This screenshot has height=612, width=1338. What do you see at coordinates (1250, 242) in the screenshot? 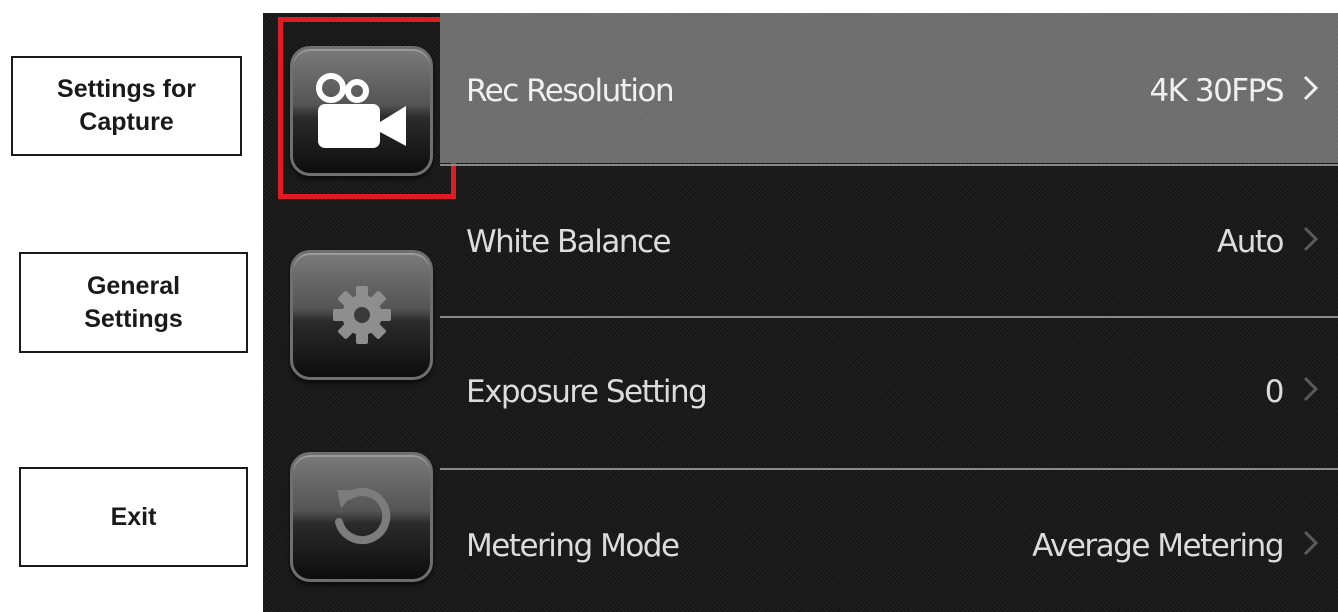
I see `menu-row-value: Auto` at bounding box center [1250, 242].